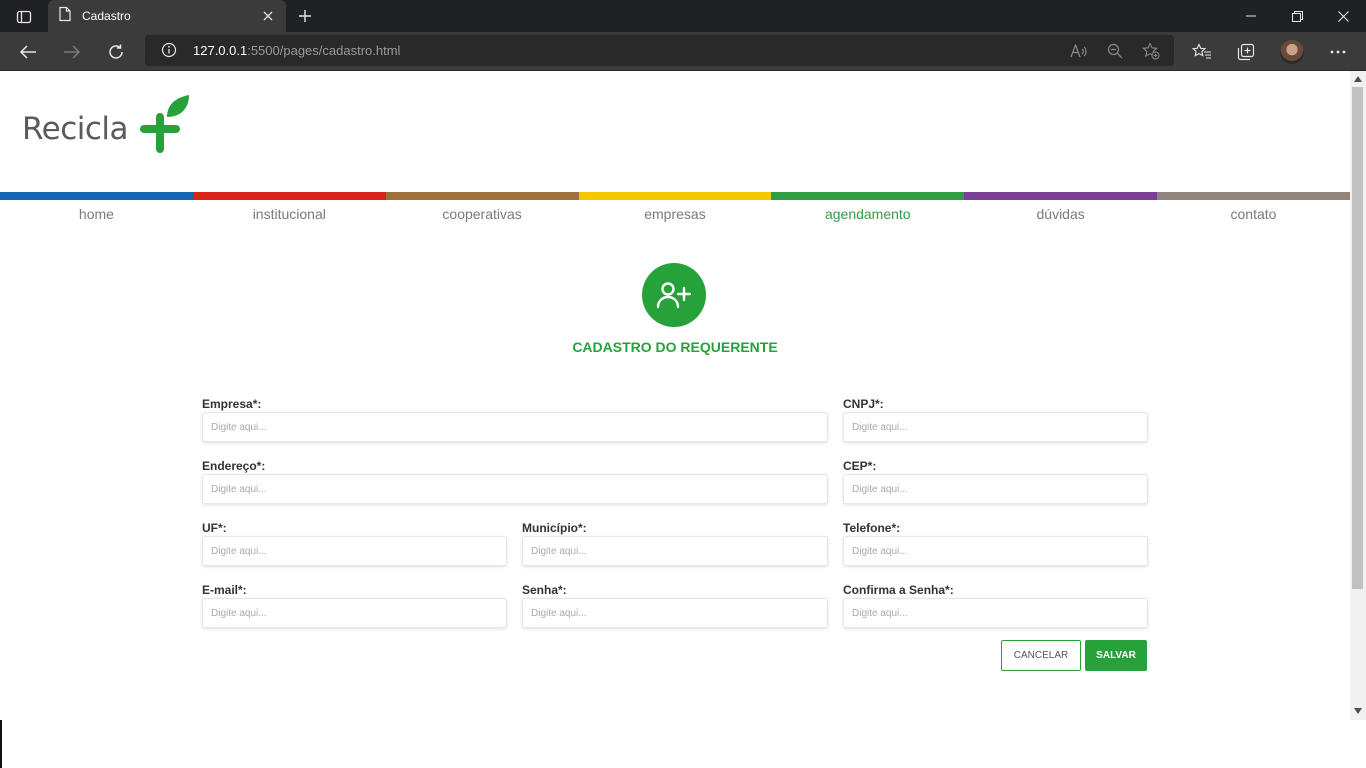 Image resolution: width=1366 pixels, height=768 pixels. Describe the element at coordinates (167, 16) in the screenshot. I see `browser-tab: Cadastro` at that location.